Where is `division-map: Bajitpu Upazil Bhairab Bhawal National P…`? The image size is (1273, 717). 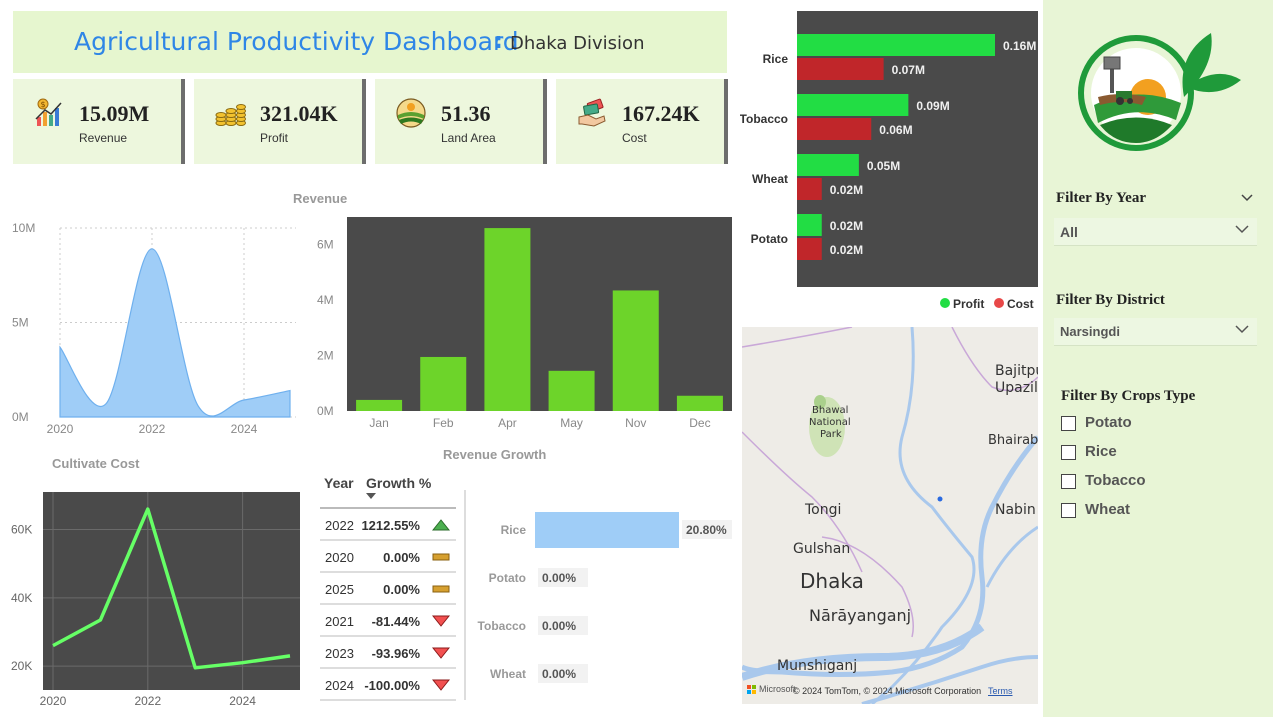 division-map: Bajitpu Upazil Bhairab Bhawal National P… is located at coordinates (890, 515).